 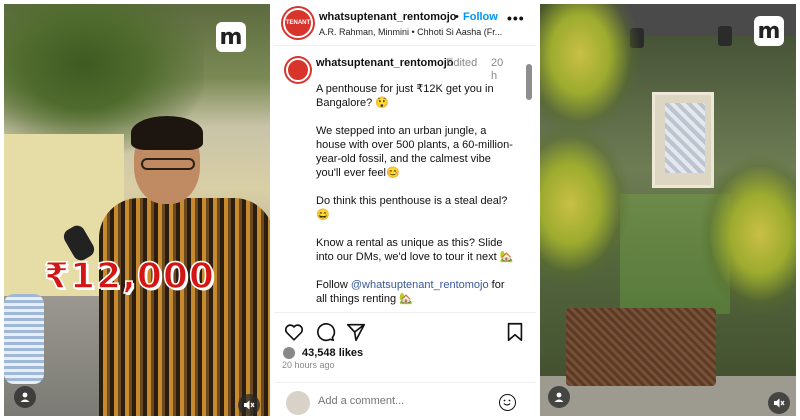 What do you see at coordinates (294, 332) in the screenshot?
I see `heart-icon` at bounding box center [294, 332].